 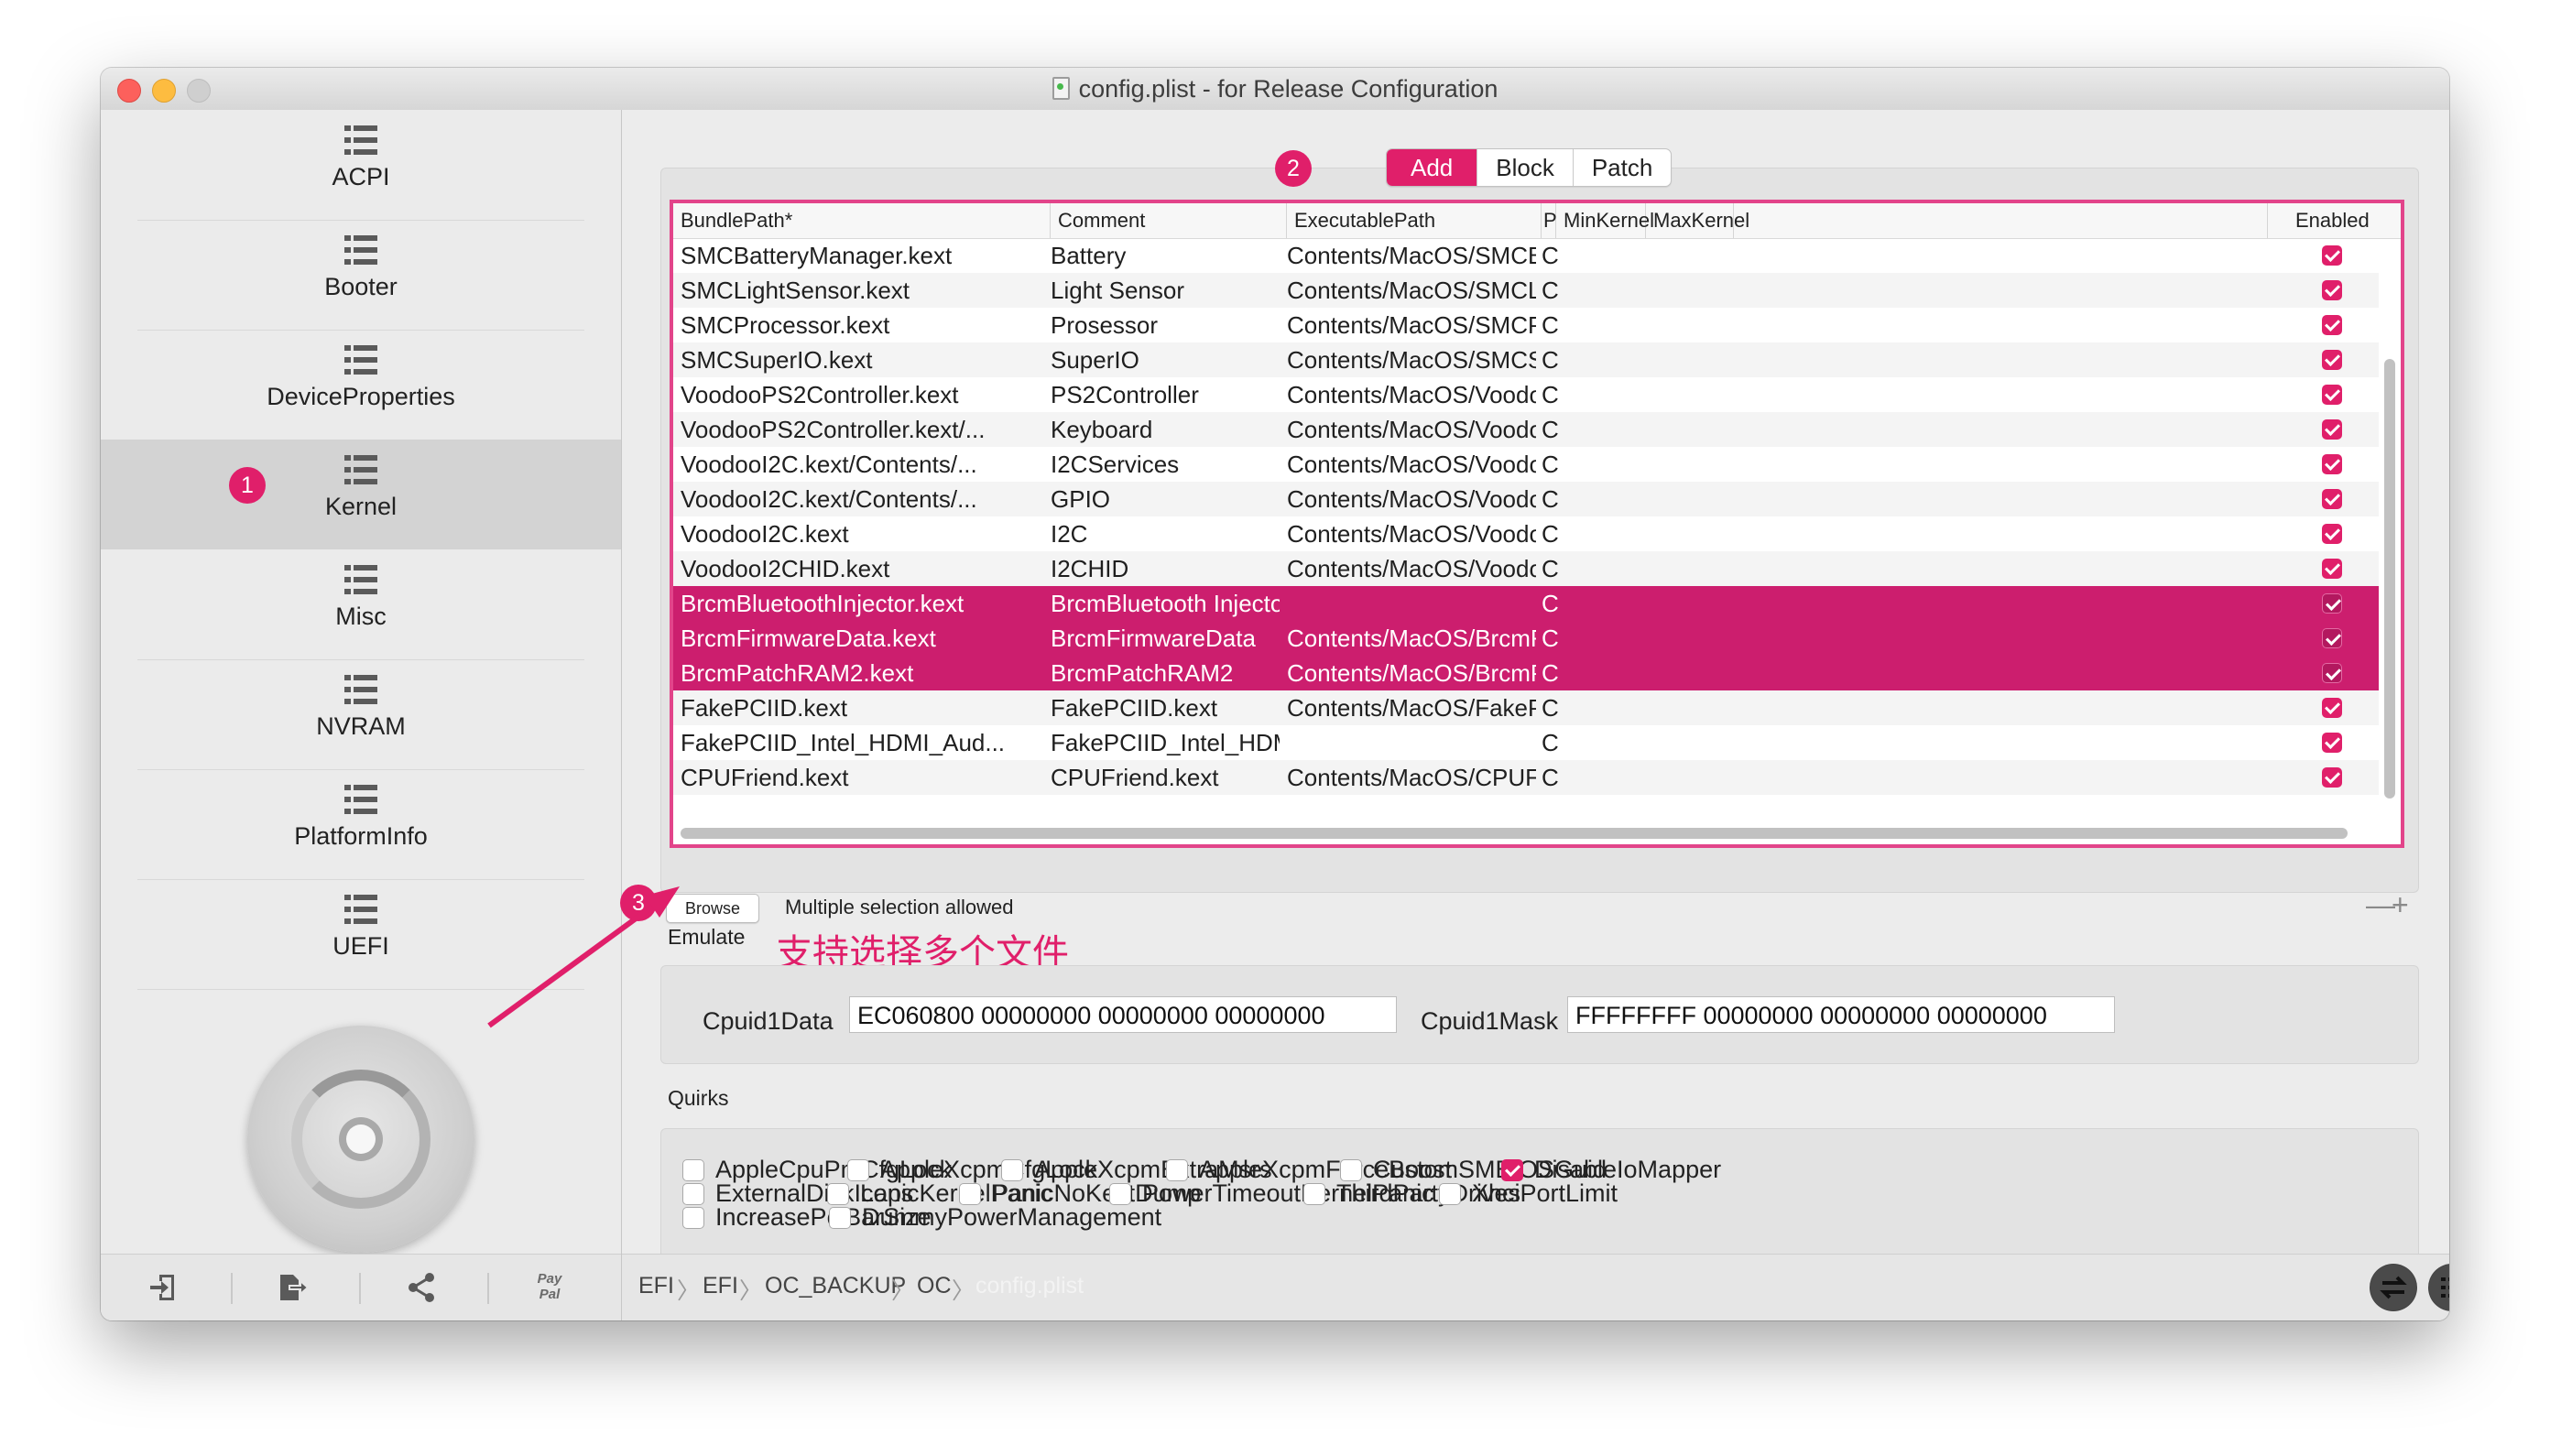 What do you see at coordinates (2389, 579) in the screenshot?
I see `vertical-scrollbar` at bounding box center [2389, 579].